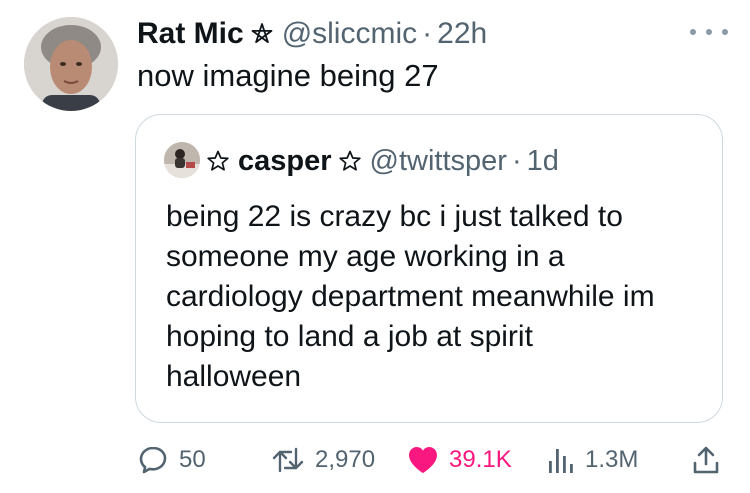  Describe the element at coordinates (171, 460) in the screenshot. I see `reply-button: 50` at that location.